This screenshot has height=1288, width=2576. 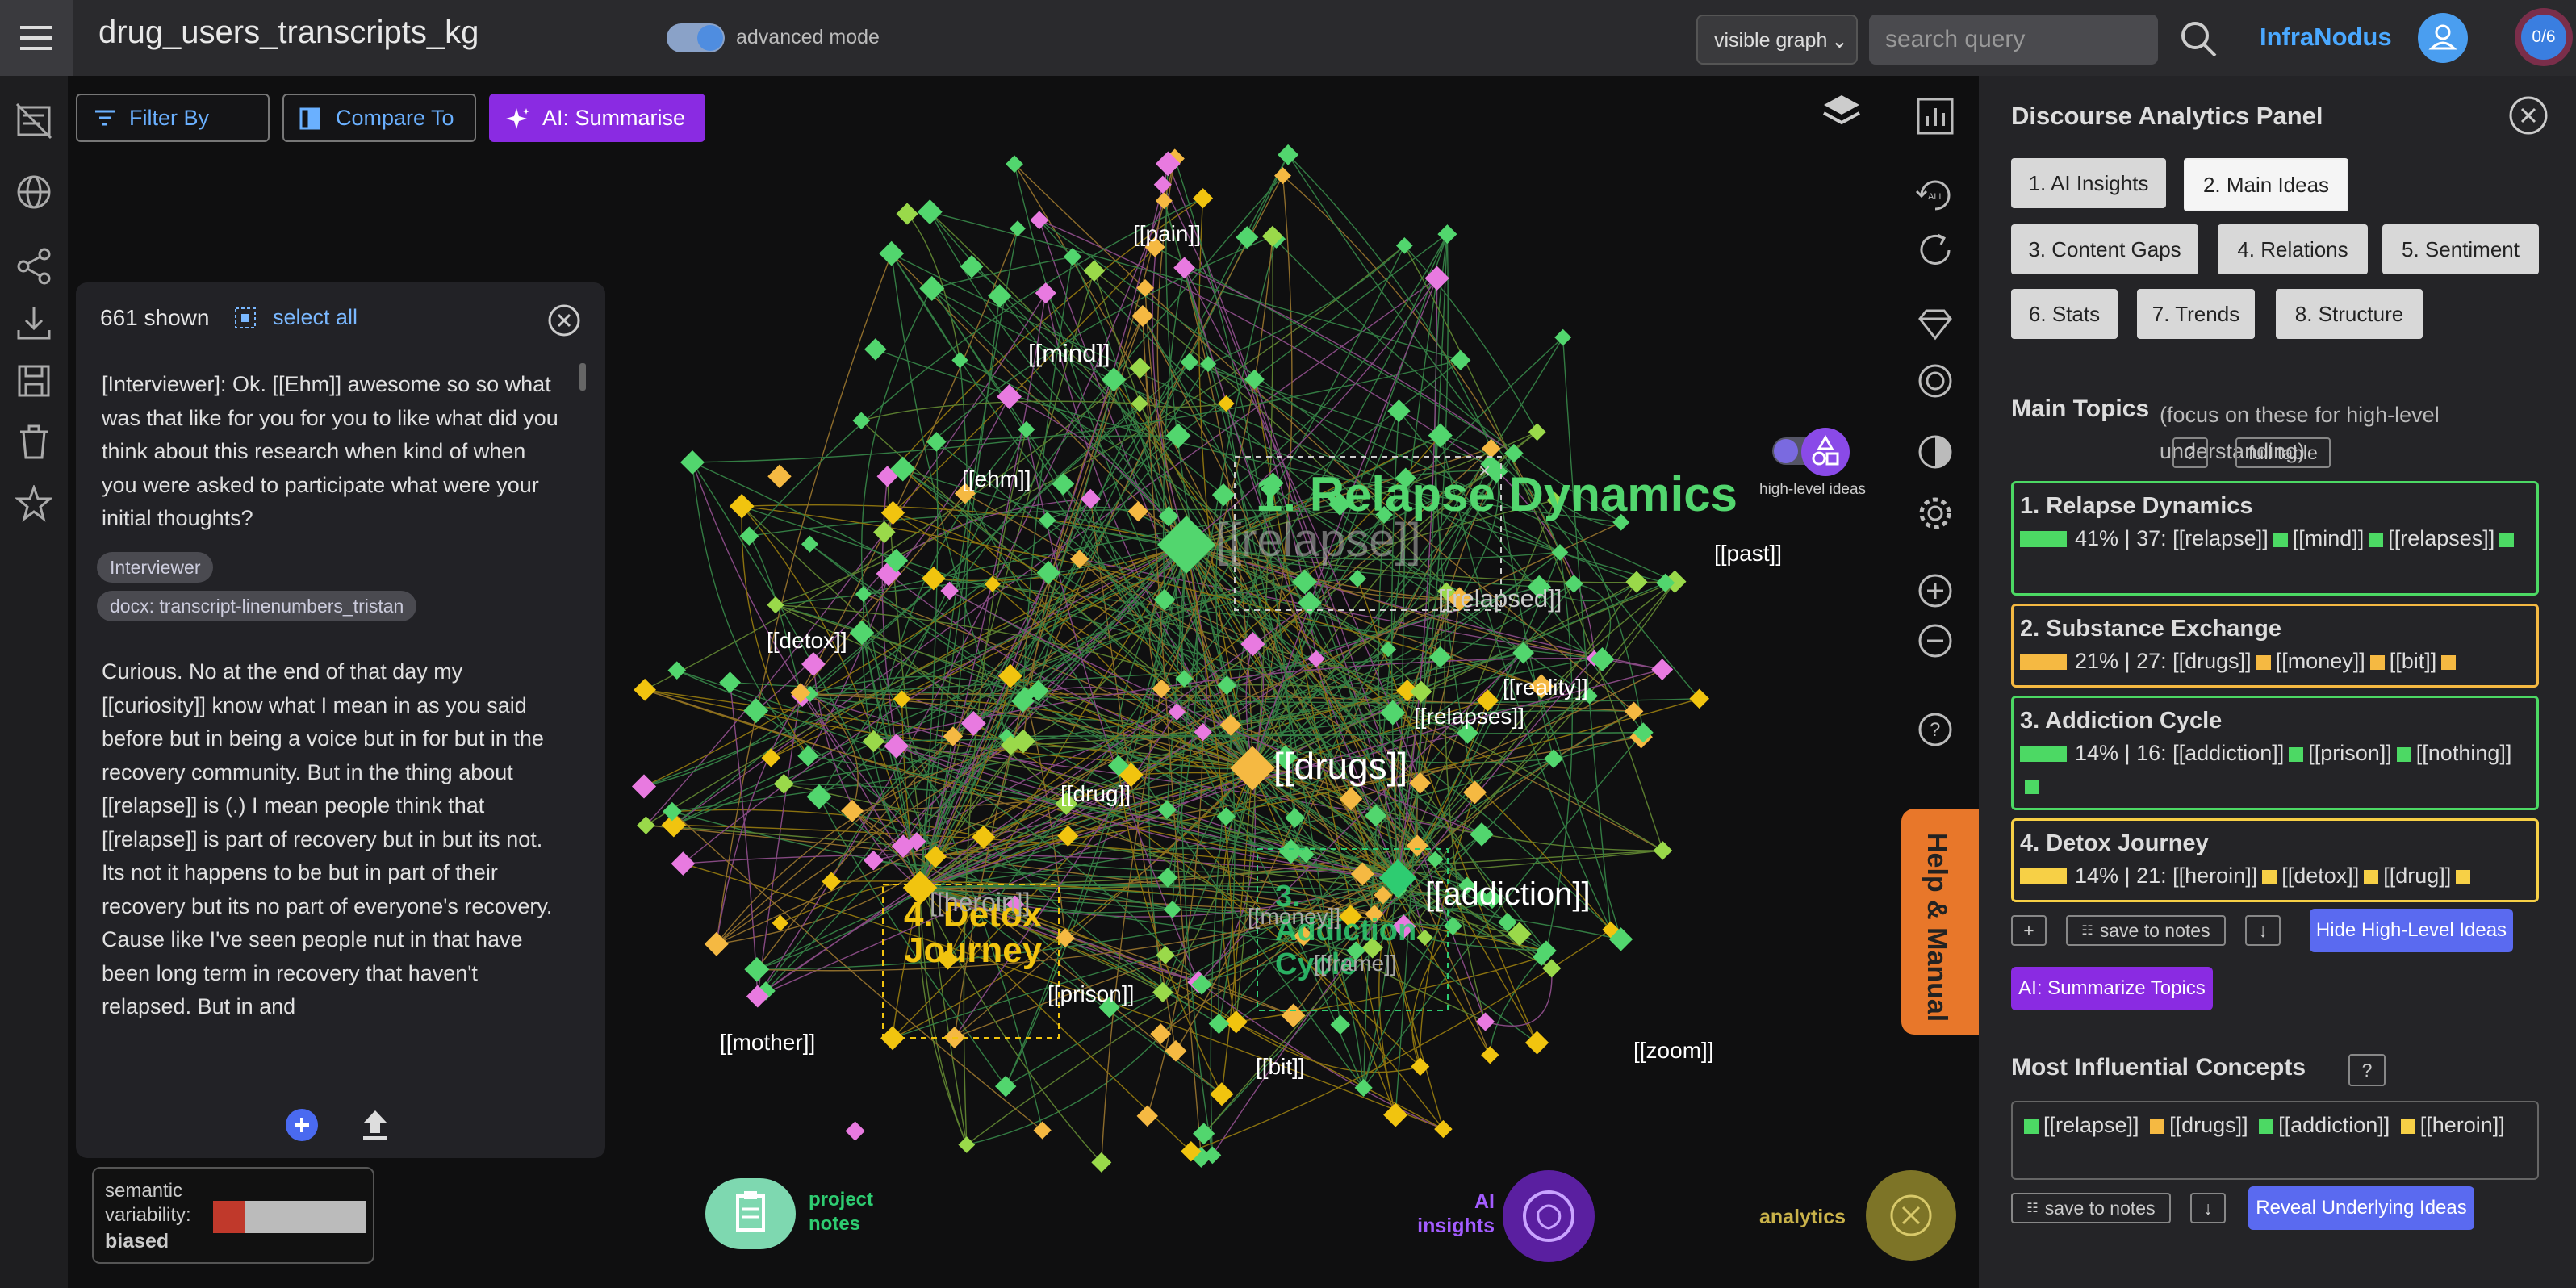 What do you see at coordinates (767, 1043) in the screenshot?
I see `node-label-mother: [[mother]]` at bounding box center [767, 1043].